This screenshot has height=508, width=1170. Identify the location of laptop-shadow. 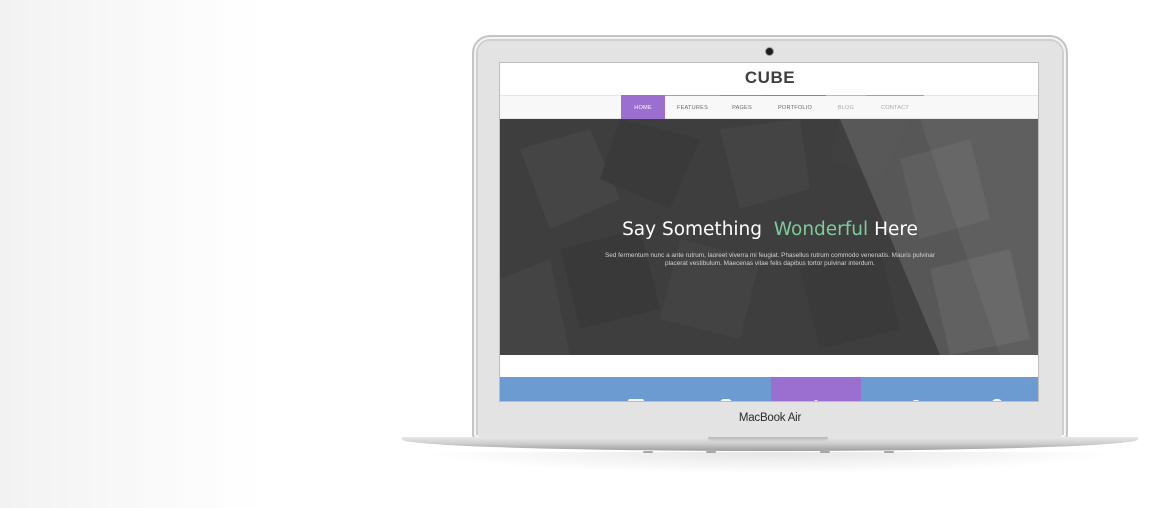
(770, 463).